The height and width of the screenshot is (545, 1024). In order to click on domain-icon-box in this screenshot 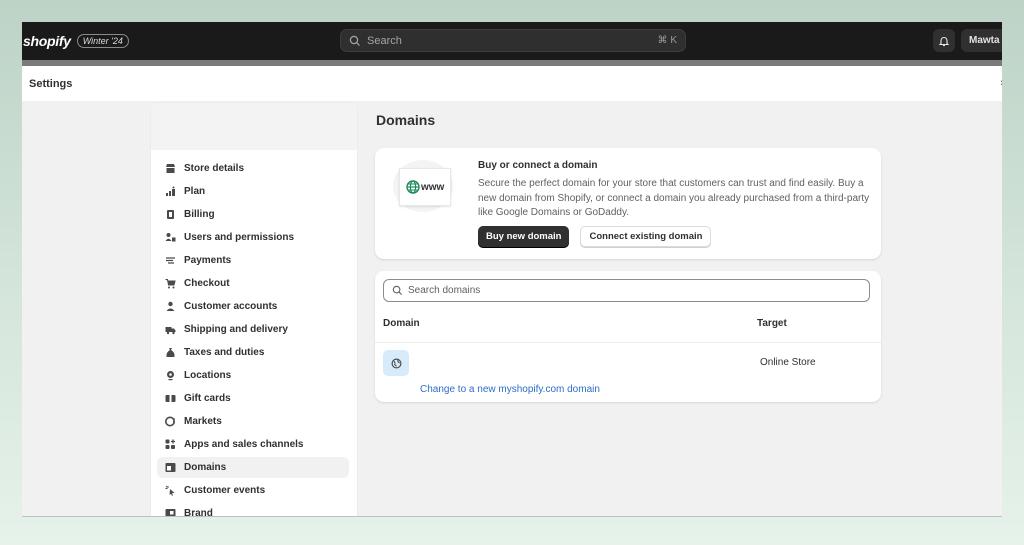, I will do `click(396, 363)`.